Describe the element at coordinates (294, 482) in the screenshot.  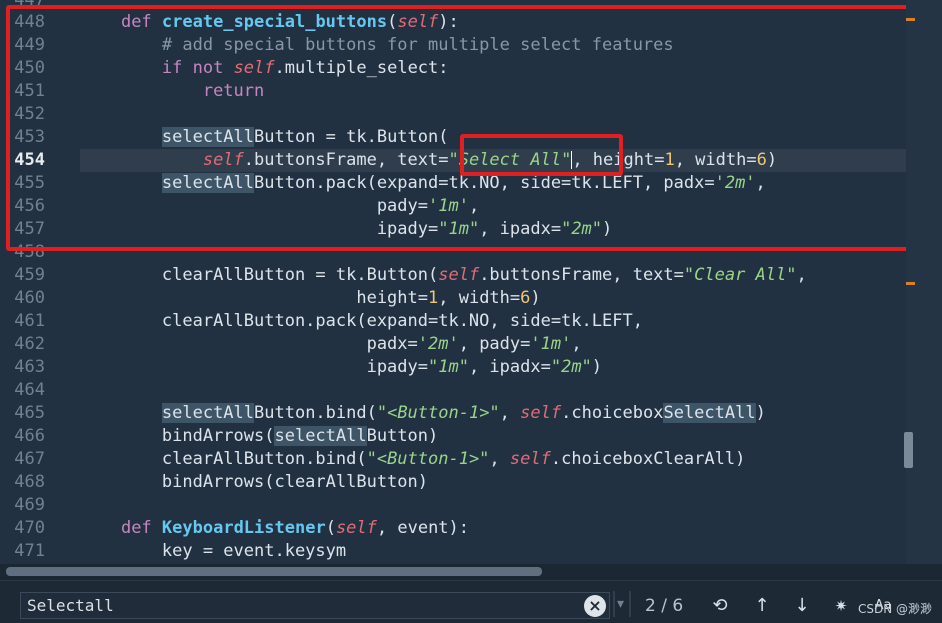
I see `code-token: bindArrows(clearAllButton)` at that location.